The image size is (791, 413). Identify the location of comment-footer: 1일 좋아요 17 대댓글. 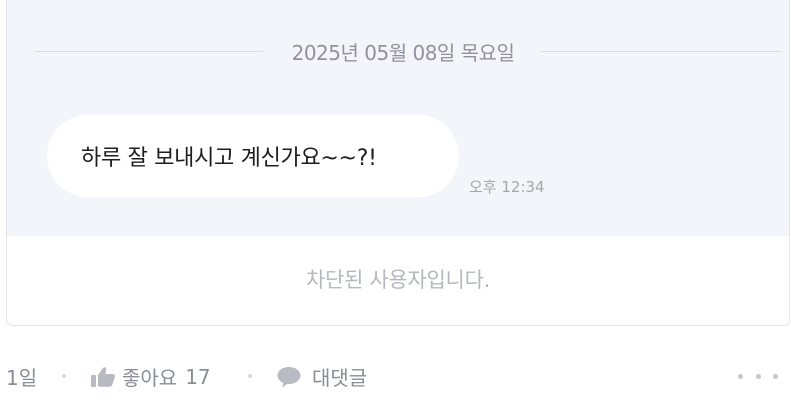
(395, 376).